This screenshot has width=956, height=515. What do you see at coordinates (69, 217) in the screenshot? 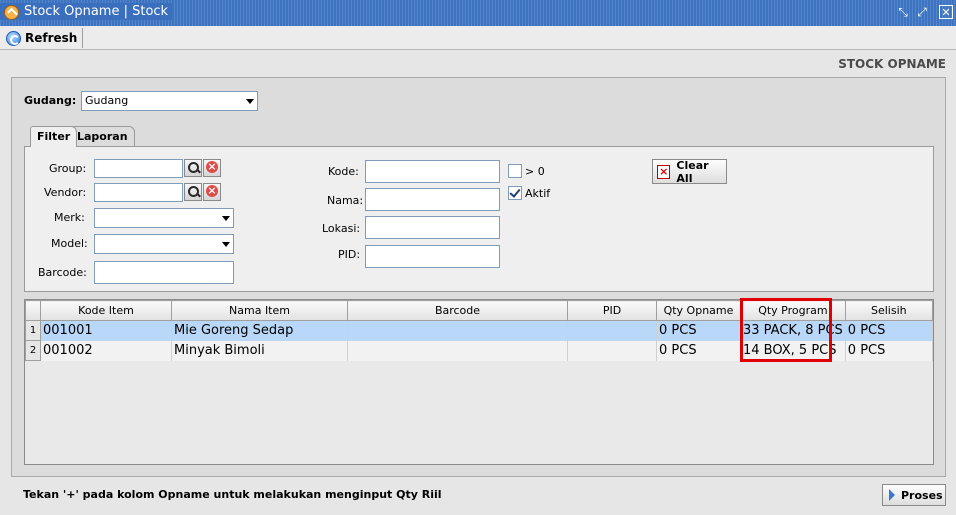
I see `merk-label: Merk:` at bounding box center [69, 217].